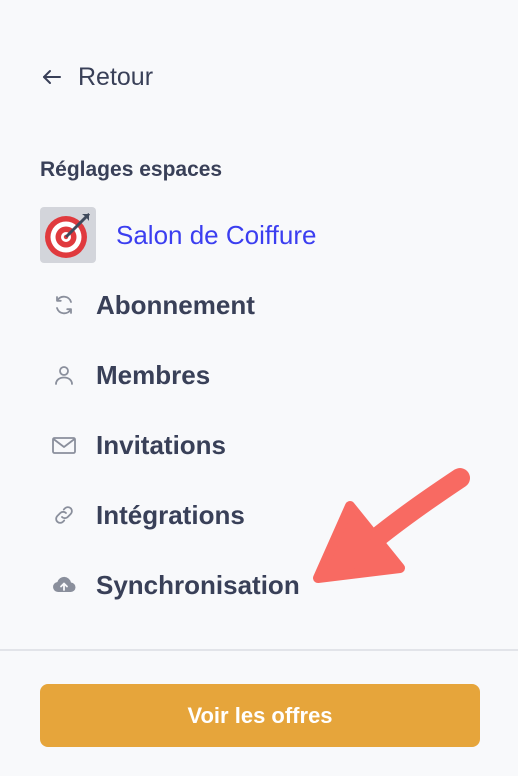 The image size is (518, 776). I want to click on menu-item-membres: Membres, so click(129, 375).